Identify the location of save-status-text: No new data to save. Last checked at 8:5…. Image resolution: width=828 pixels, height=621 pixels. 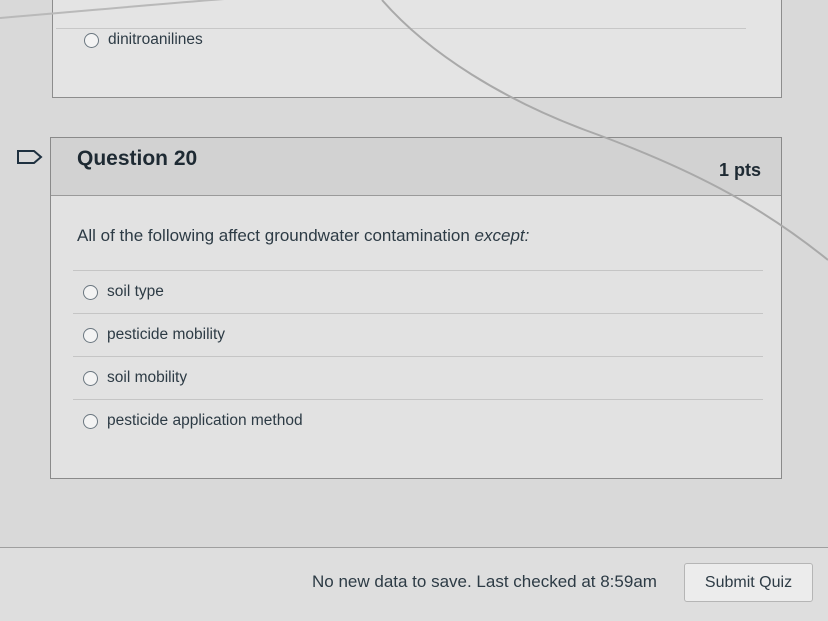
(484, 581).